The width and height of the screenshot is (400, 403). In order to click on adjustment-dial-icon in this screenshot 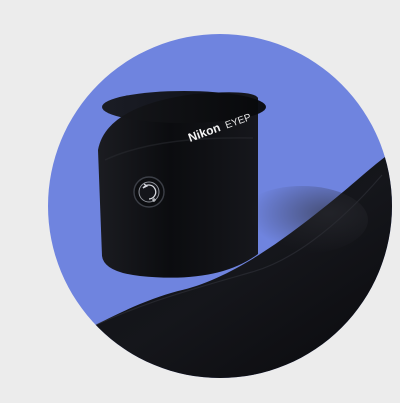, I will do `click(149, 192)`.